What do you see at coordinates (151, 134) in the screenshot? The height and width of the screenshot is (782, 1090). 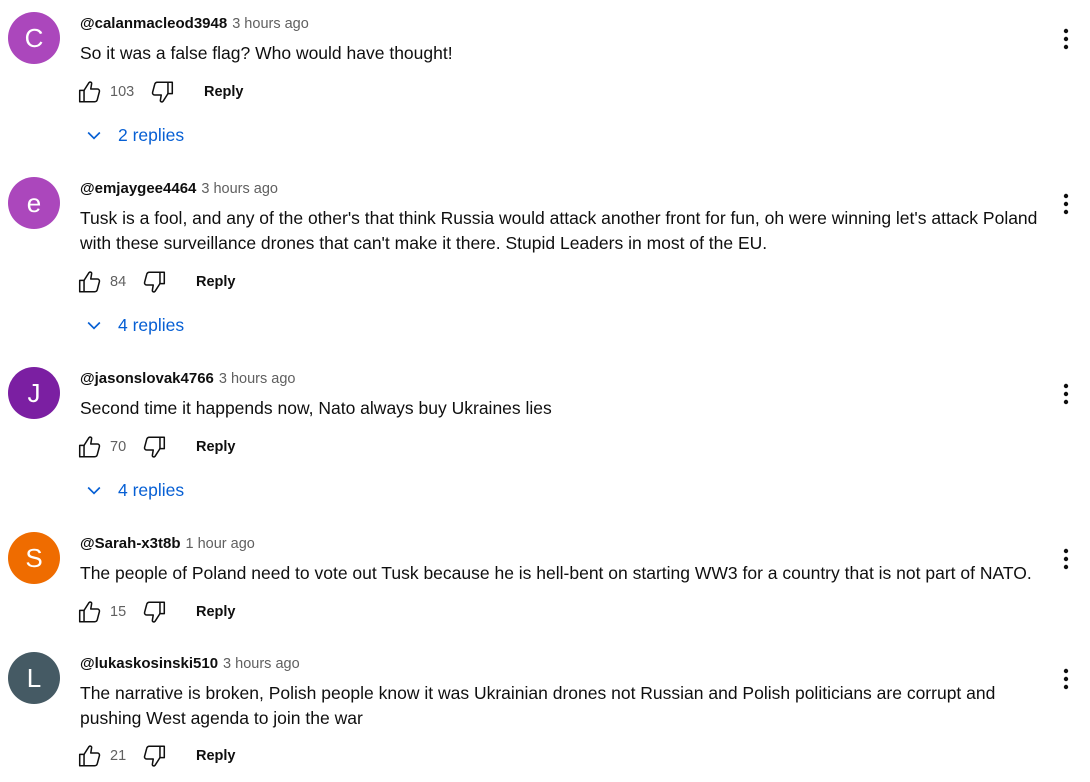 I see `replies-label: 2 replies` at bounding box center [151, 134].